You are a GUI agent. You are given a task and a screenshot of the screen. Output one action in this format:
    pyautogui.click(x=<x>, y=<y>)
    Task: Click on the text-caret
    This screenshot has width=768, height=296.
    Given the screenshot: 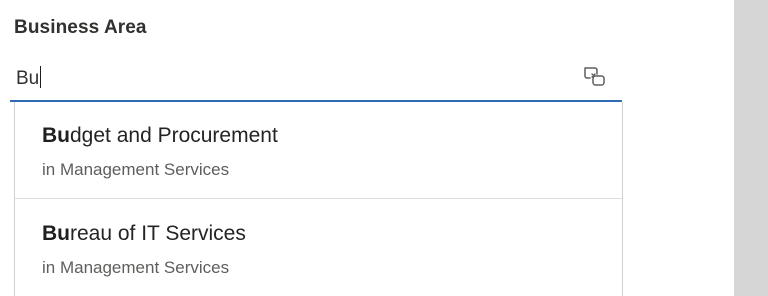 What is the action you would take?
    pyautogui.click(x=41, y=77)
    